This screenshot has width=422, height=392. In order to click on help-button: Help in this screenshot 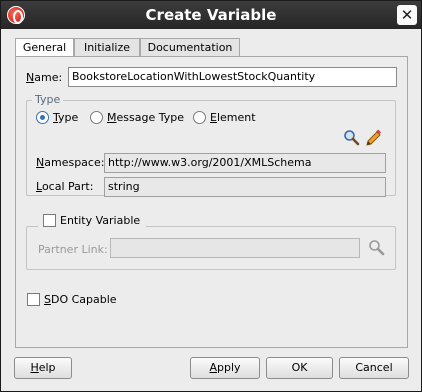, I will do `click(43, 368)`.